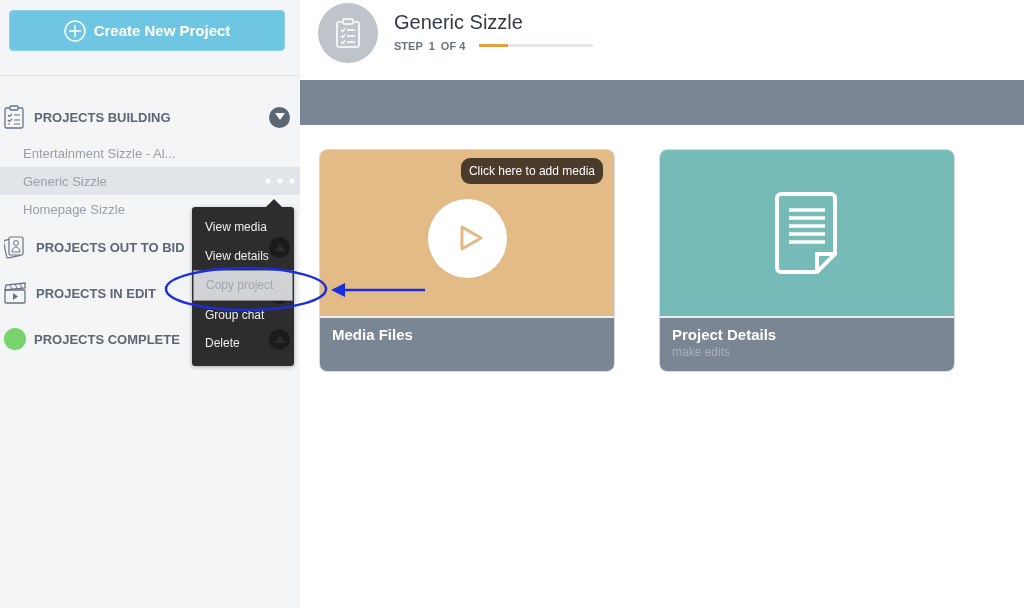  I want to click on section-title: PROJECTS COMPLETE, so click(107, 339).